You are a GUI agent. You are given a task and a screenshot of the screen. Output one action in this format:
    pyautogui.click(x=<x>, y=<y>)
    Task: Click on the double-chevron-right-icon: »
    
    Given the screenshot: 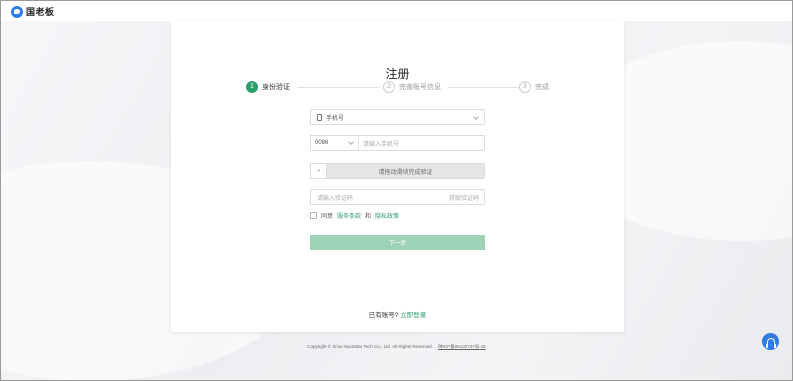 What is the action you would take?
    pyautogui.click(x=318, y=171)
    